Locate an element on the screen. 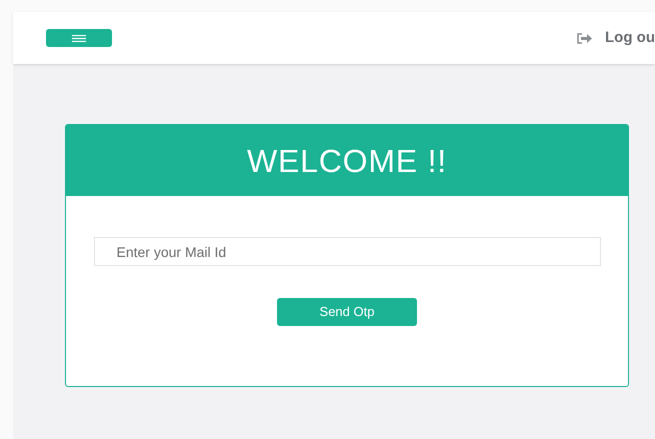  logout-icon is located at coordinates (585, 38).